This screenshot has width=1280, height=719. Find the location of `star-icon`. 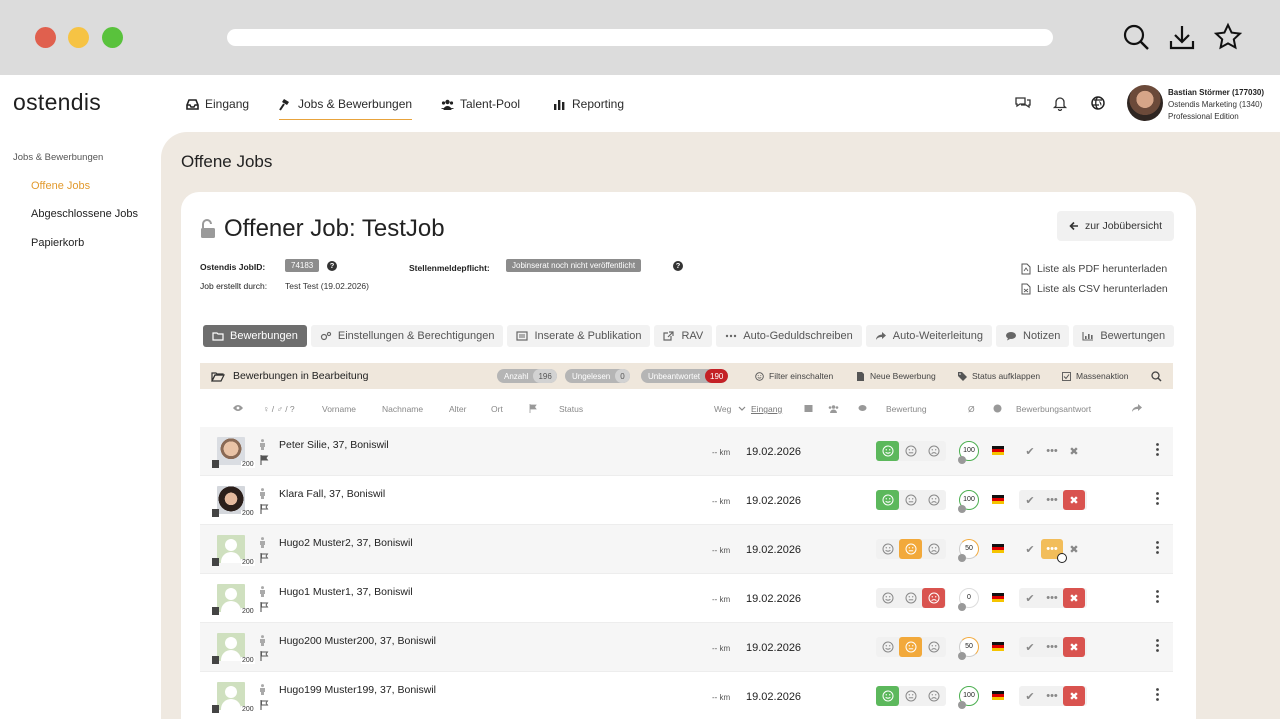

star-icon is located at coordinates (1228, 37).